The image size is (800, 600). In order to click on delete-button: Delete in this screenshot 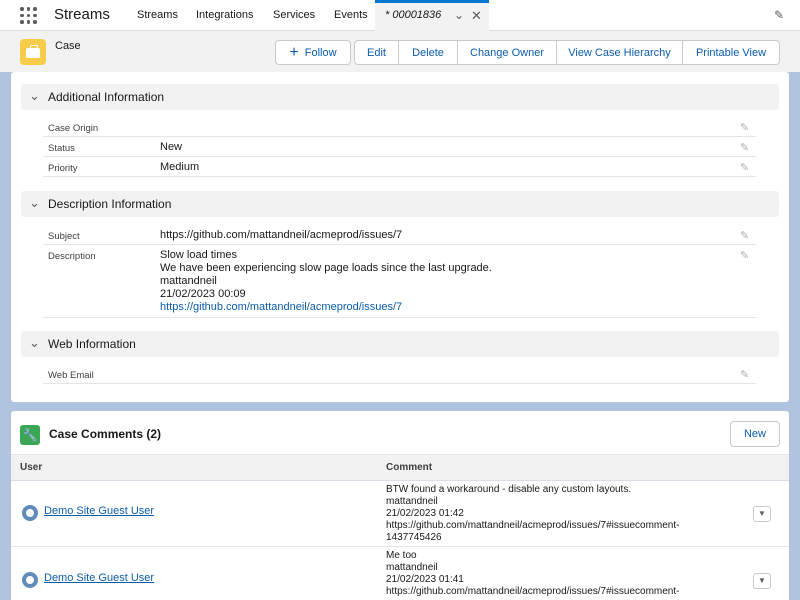, I will do `click(428, 52)`.